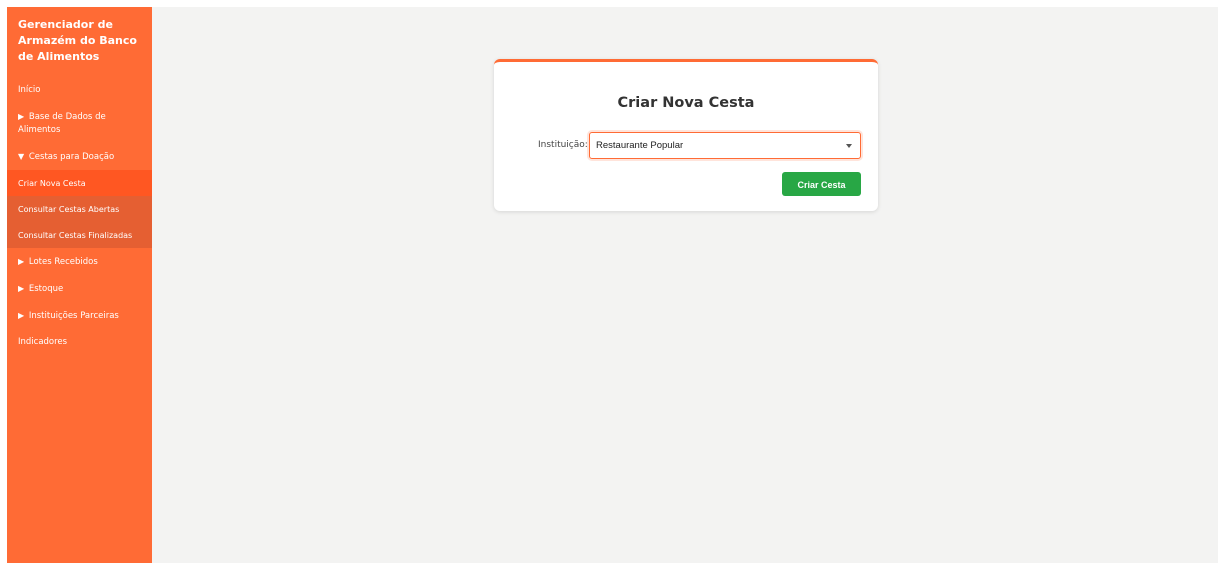 The height and width of the screenshot is (563, 1218). I want to click on sidebar-subitem-cestas-abertas: Consultar Cestas Abertas, so click(79, 209).